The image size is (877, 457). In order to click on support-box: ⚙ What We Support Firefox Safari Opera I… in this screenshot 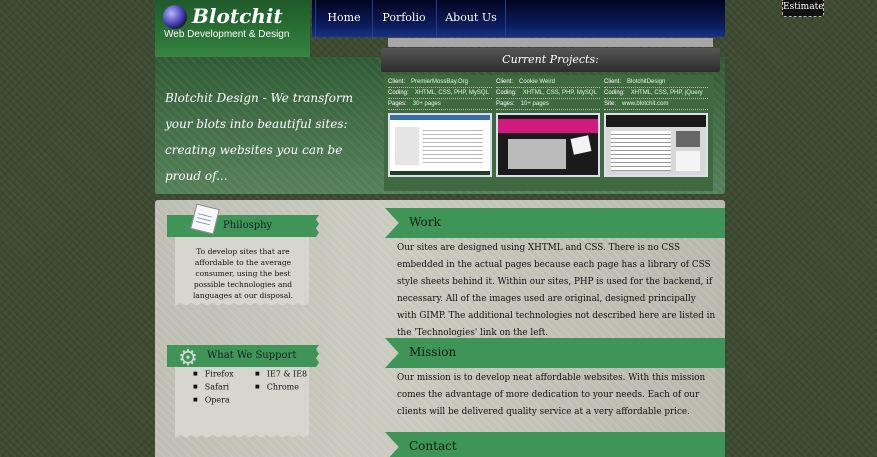, I will do `click(243, 388)`.